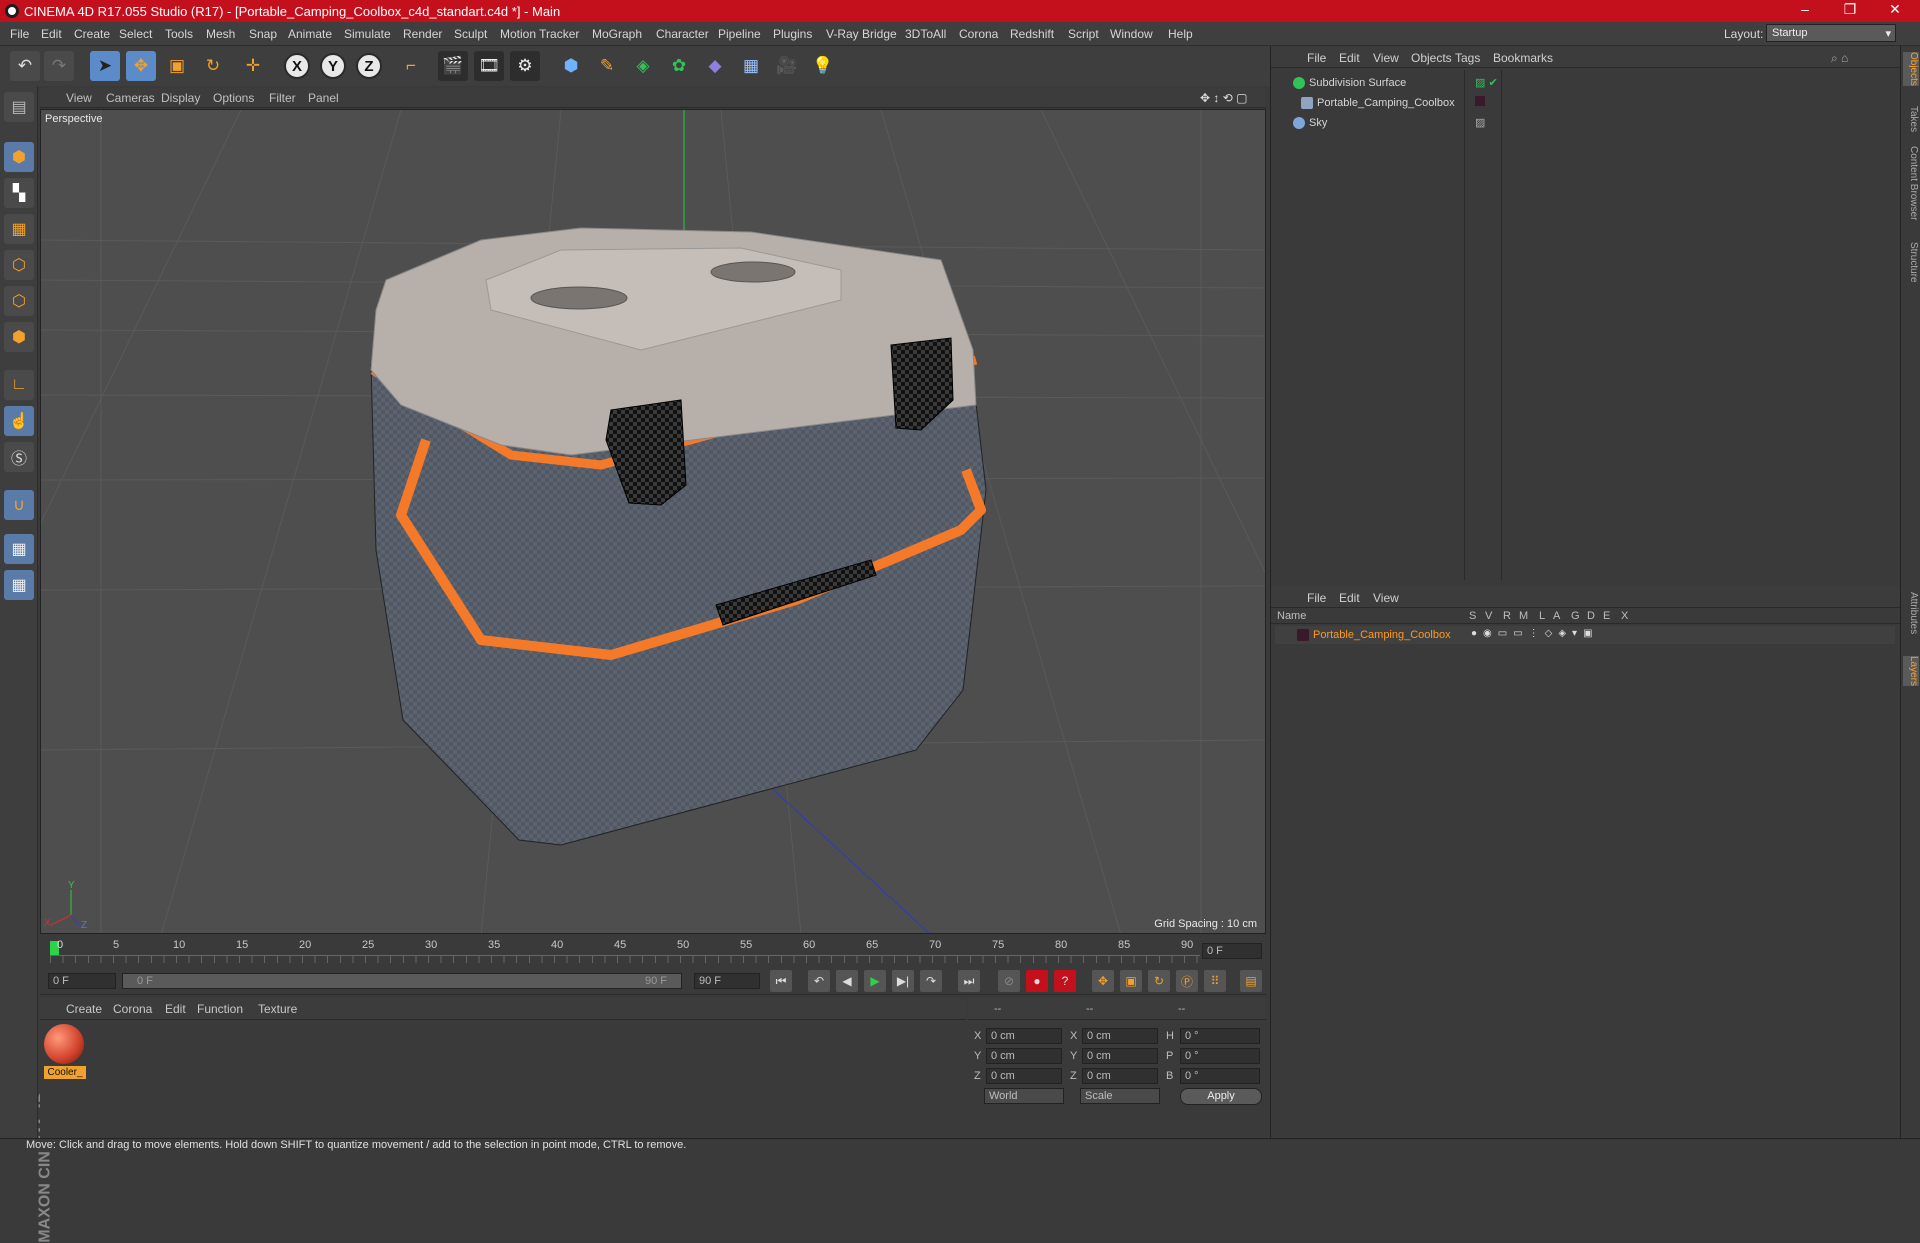  Describe the element at coordinates (1037, 981) in the screenshot. I see `record-icon: ●` at that location.